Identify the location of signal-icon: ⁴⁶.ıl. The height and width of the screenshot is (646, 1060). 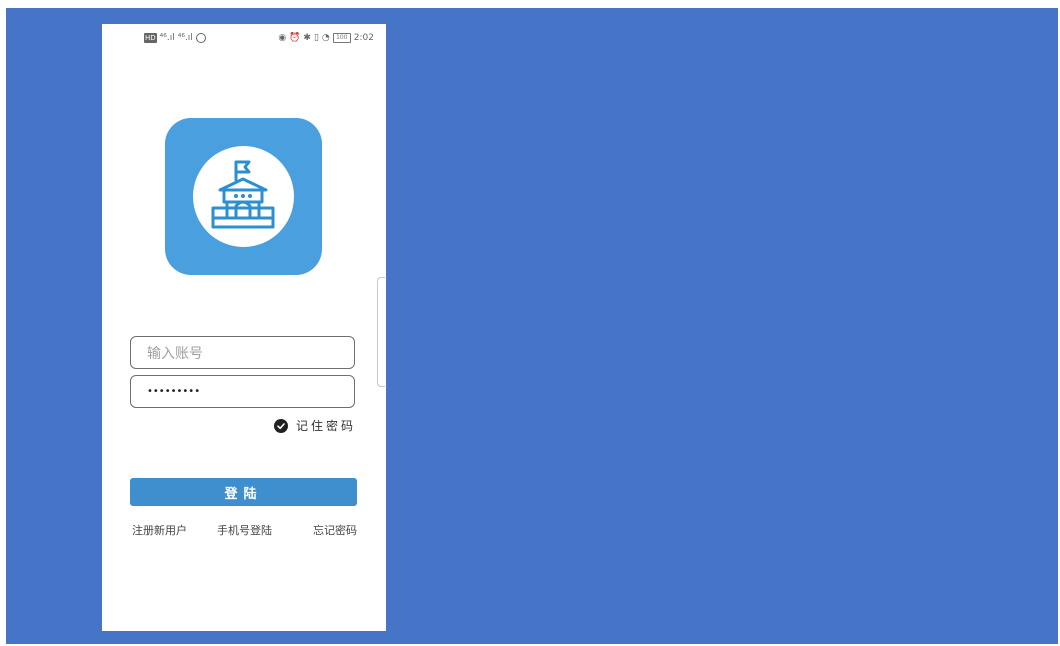
(167, 38).